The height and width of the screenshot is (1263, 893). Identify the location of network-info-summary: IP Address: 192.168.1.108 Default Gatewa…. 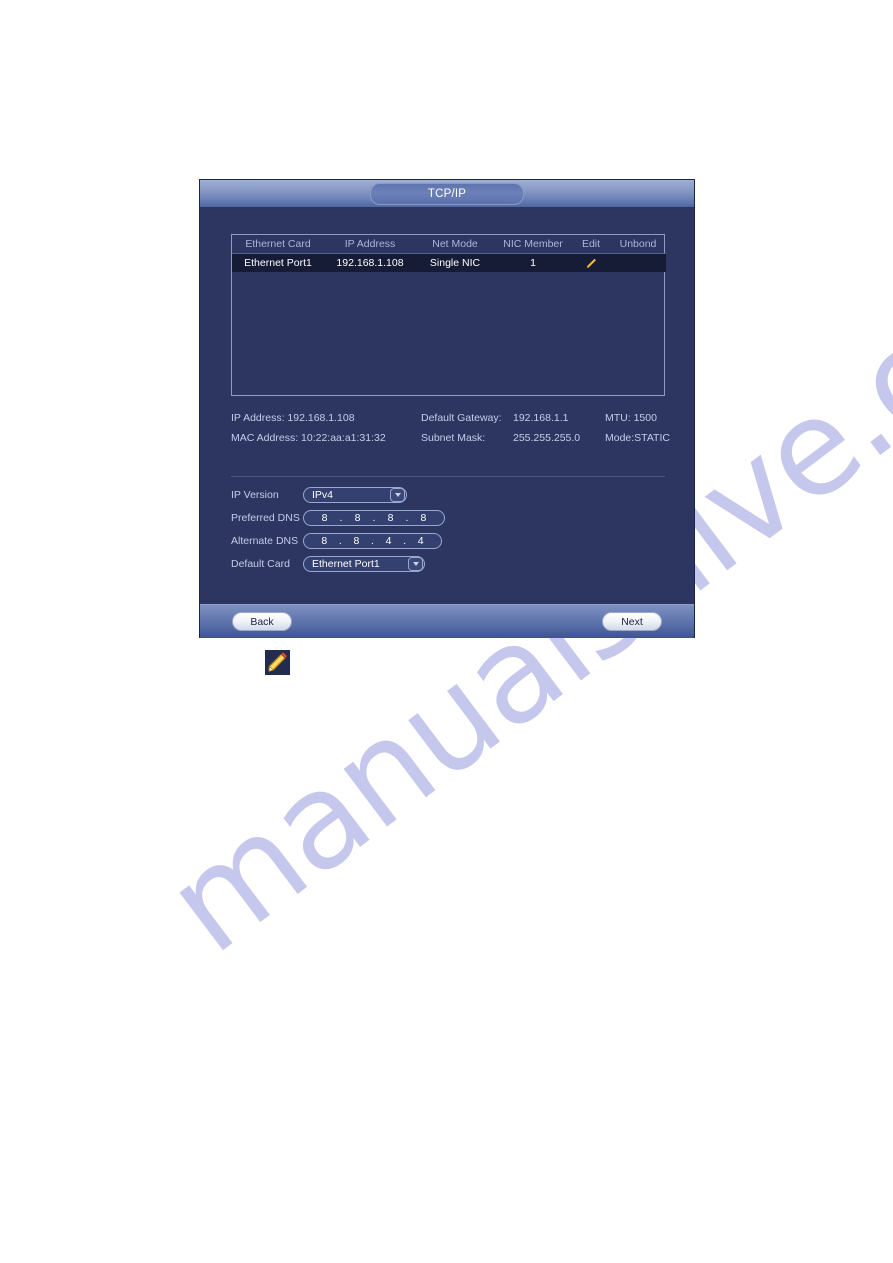
(450, 428).